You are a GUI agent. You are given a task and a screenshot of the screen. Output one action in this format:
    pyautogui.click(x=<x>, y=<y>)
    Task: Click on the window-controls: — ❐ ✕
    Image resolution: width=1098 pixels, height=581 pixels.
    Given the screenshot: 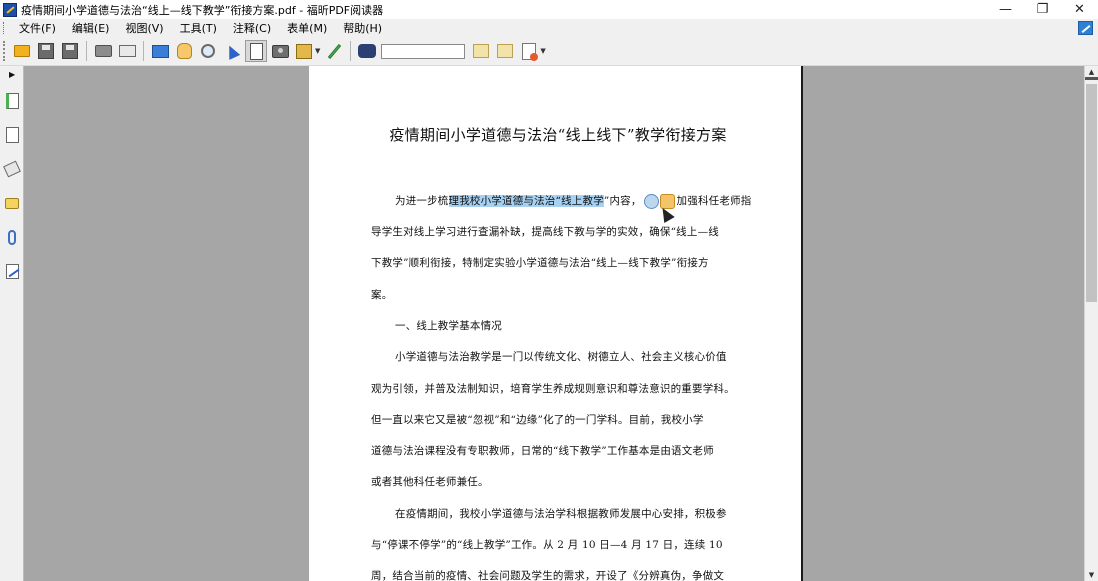 What is the action you would take?
    pyautogui.click(x=1042, y=9)
    